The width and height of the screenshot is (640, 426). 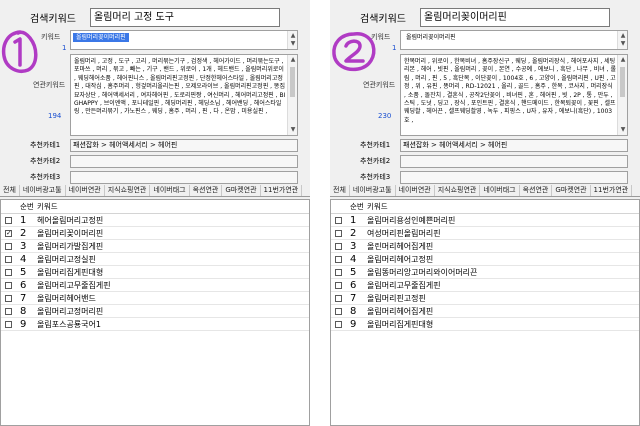 I want to click on table-row: 8 올림머리고정머리핀, so click(x=155, y=311).